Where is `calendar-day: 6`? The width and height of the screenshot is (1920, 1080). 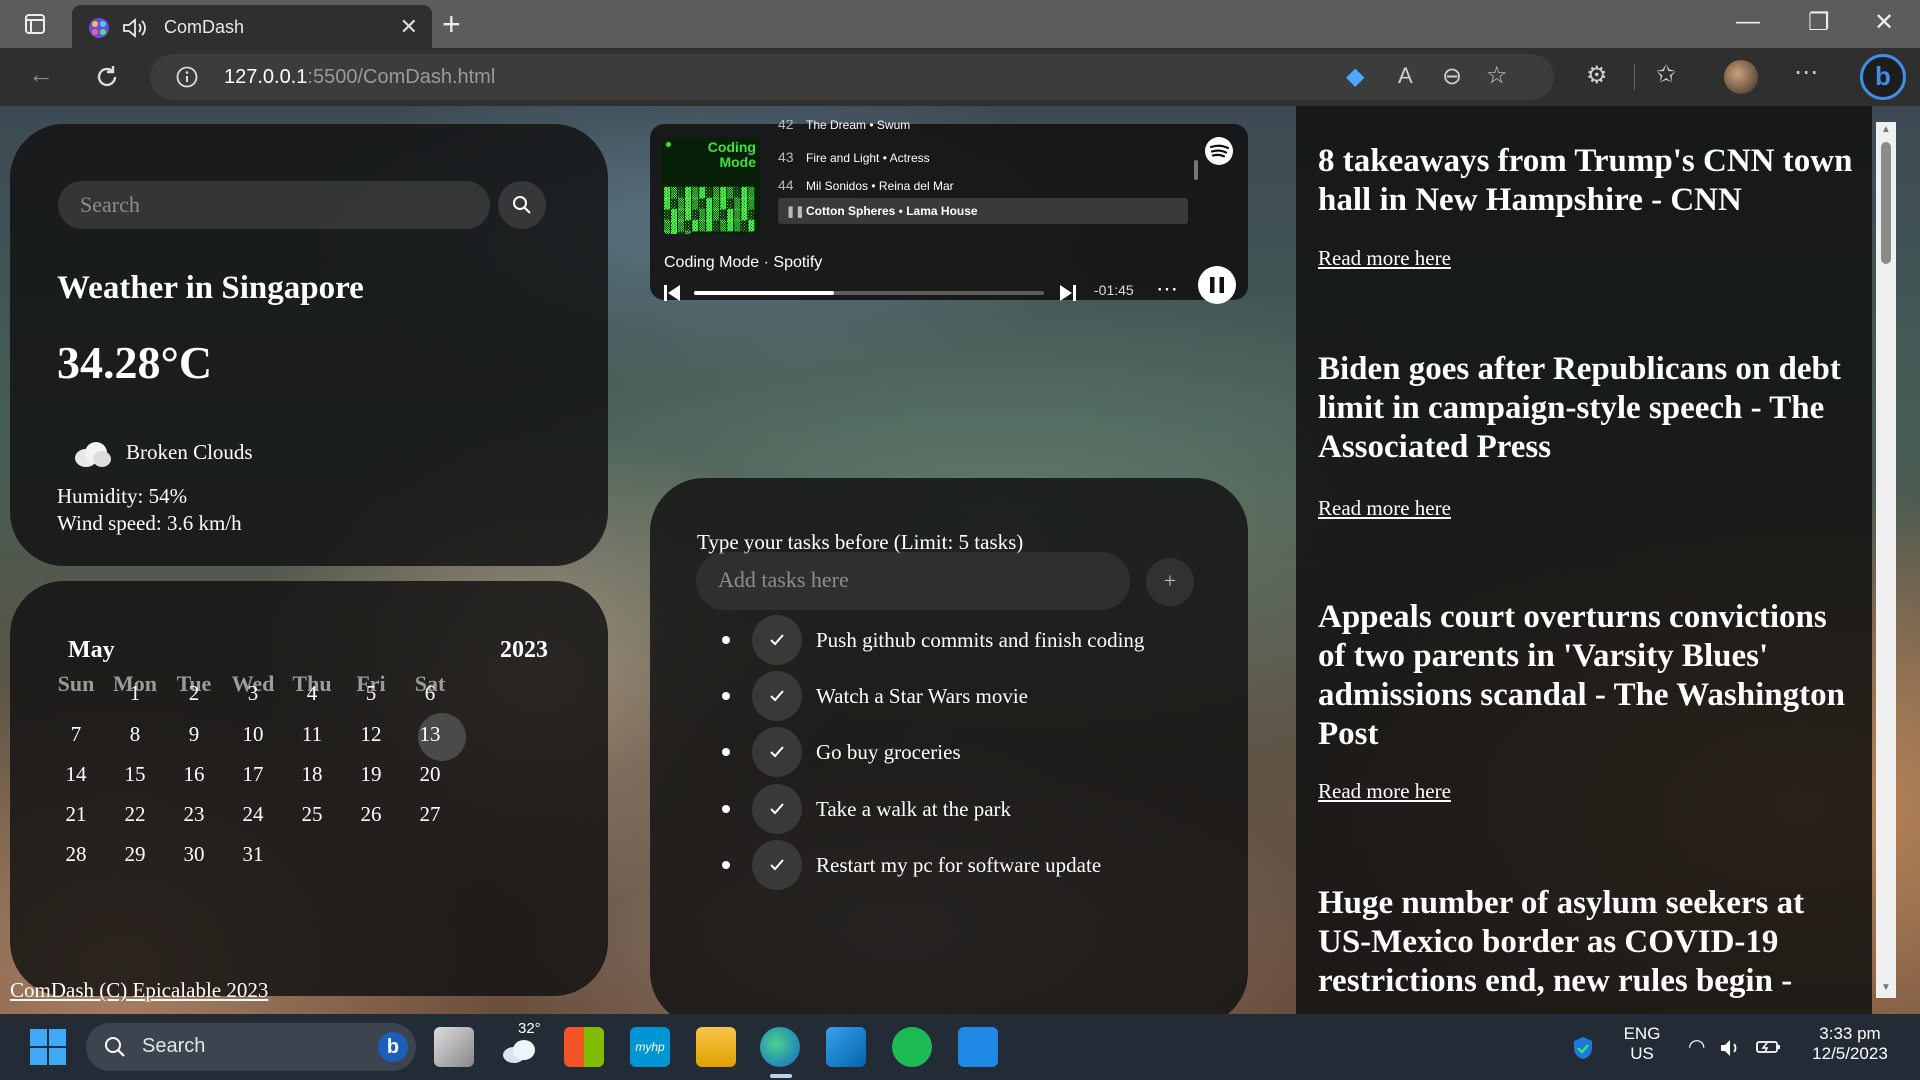
calendar-day: 6 is located at coordinates (430, 693).